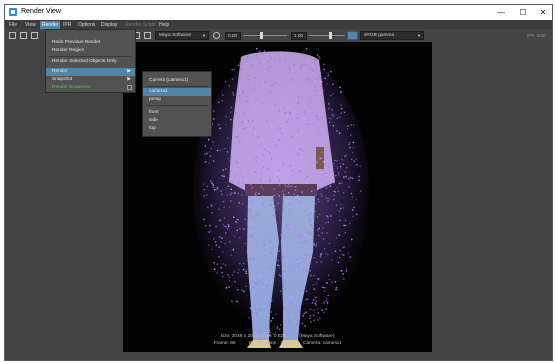  I want to click on title-bar: Render View — ☐ ✕, so click(278, 12).